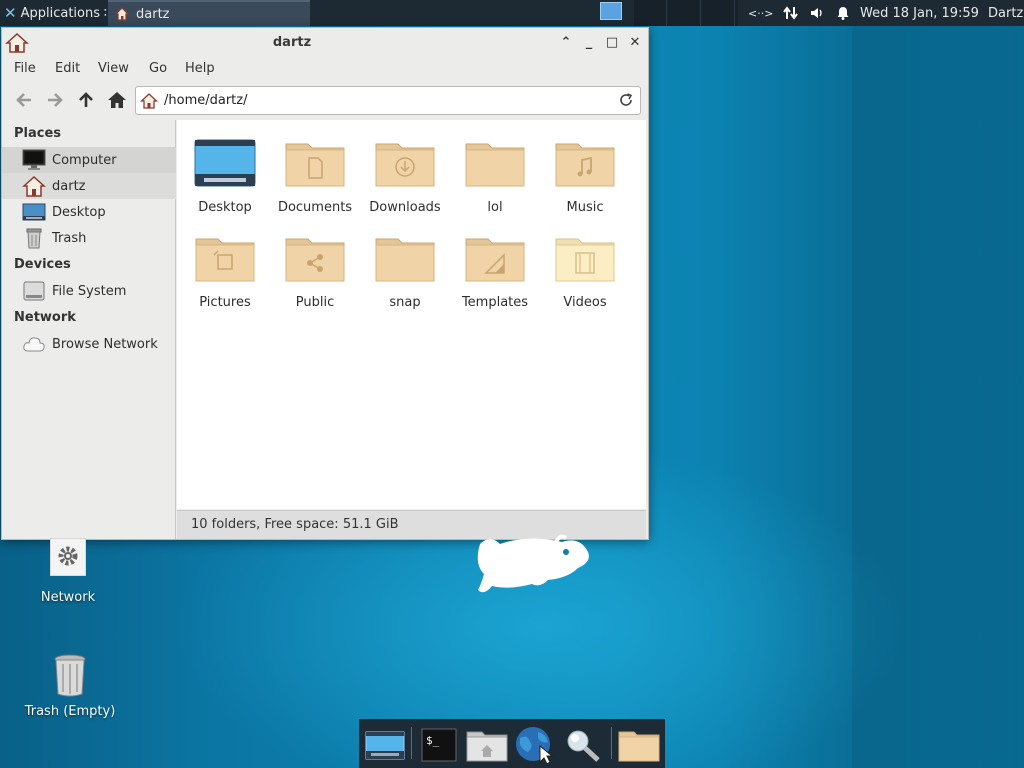 The height and width of the screenshot is (768, 1024). I want to click on file-item-label: snap, so click(405, 302).